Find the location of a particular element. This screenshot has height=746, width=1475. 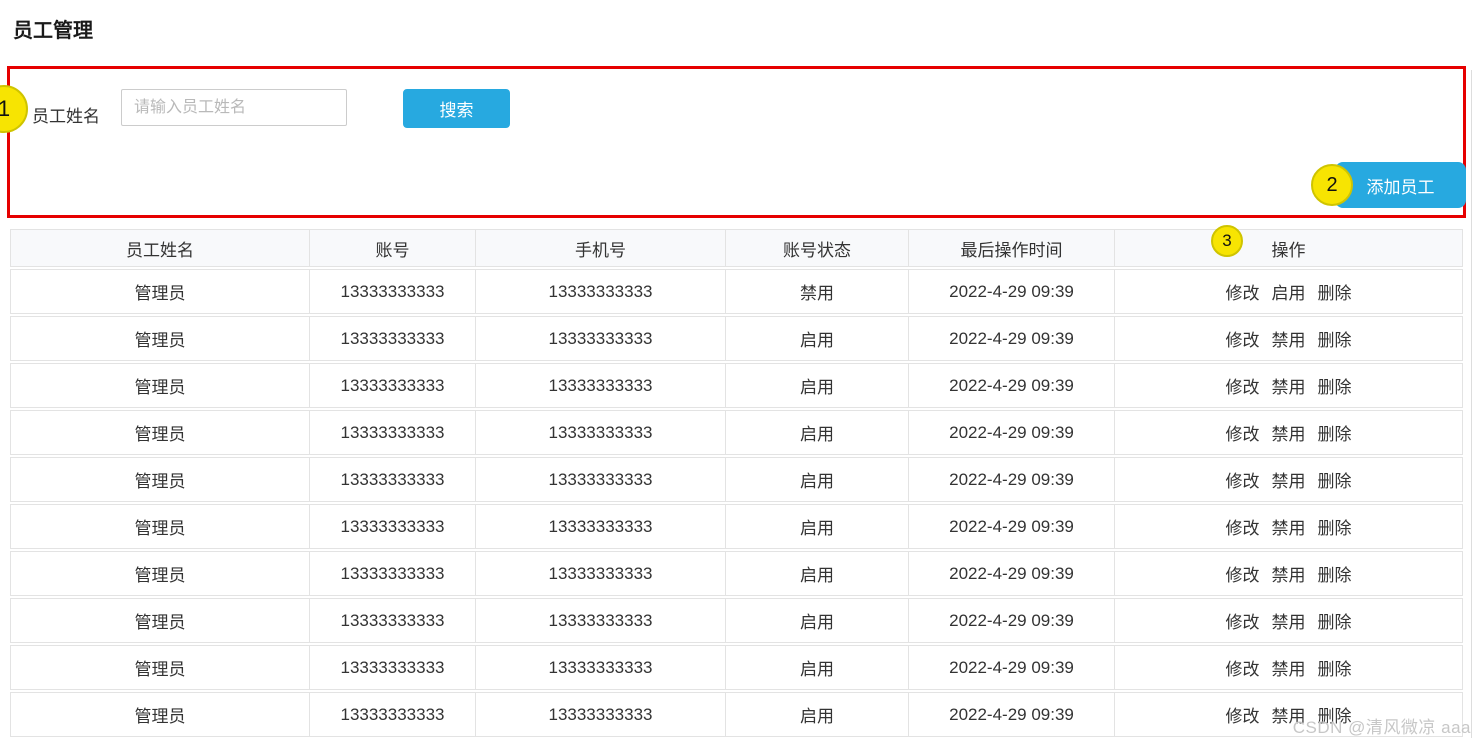

content-right-border is located at coordinates (1471, 404).